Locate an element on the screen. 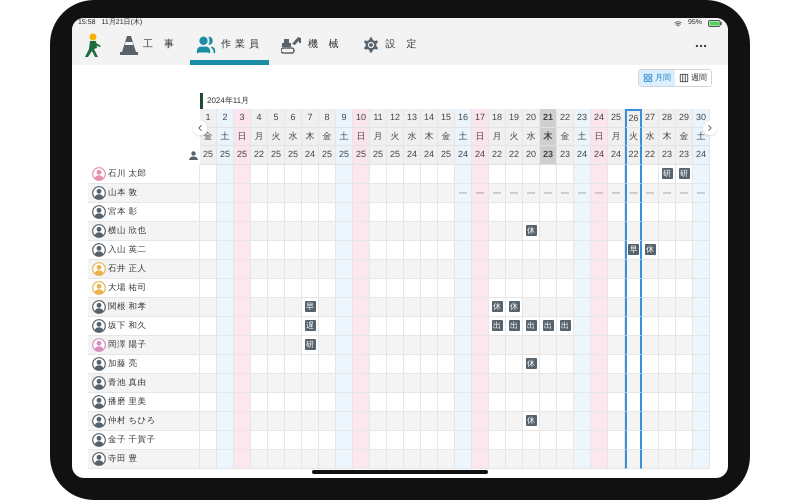 This screenshot has height=500, width=800. day-number: 4 is located at coordinates (259, 118).